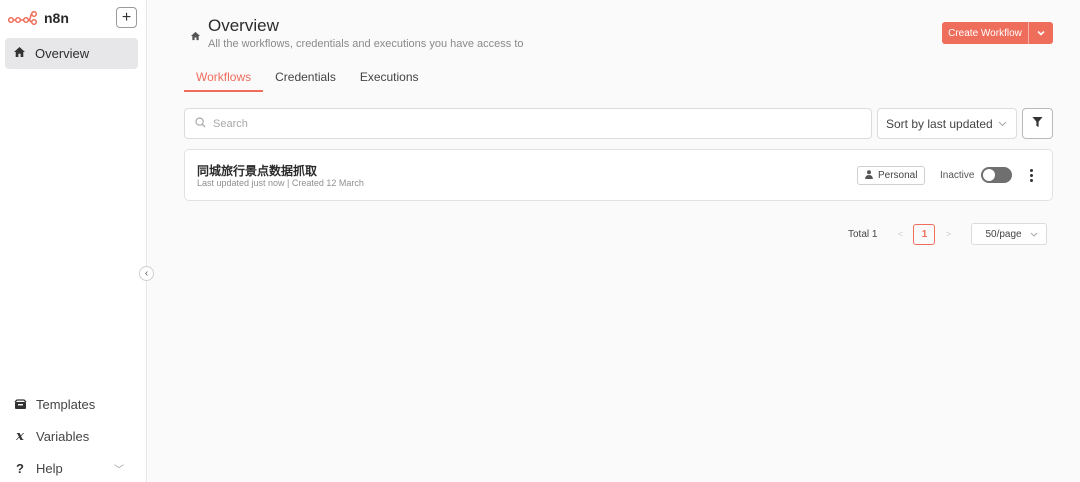 The height and width of the screenshot is (482, 1080). What do you see at coordinates (924, 234) in the screenshot?
I see `page-number: 1` at bounding box center [924, 234].